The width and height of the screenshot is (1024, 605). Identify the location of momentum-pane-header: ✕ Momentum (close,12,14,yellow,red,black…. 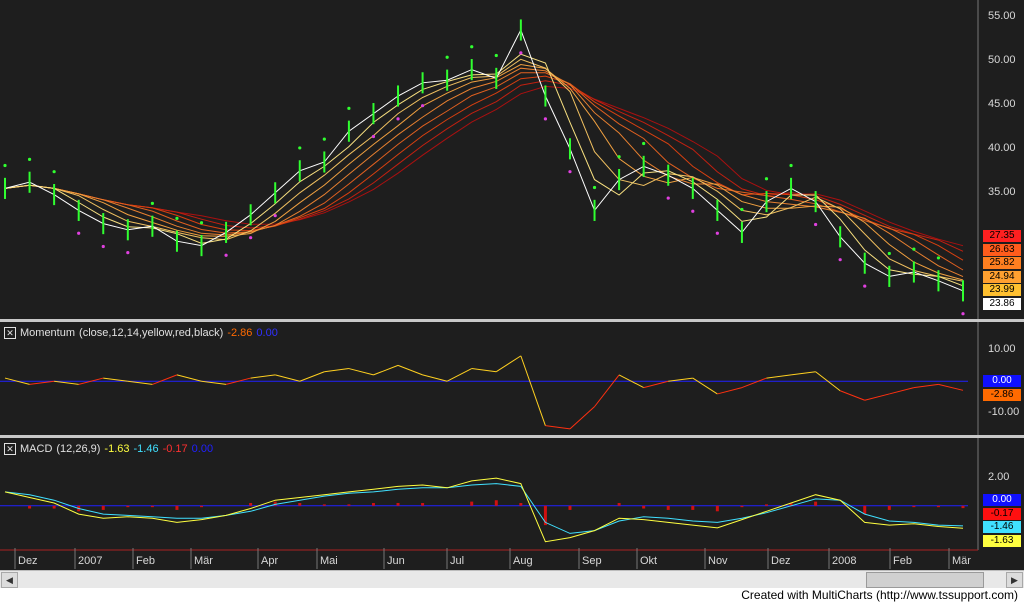
(141, 333).